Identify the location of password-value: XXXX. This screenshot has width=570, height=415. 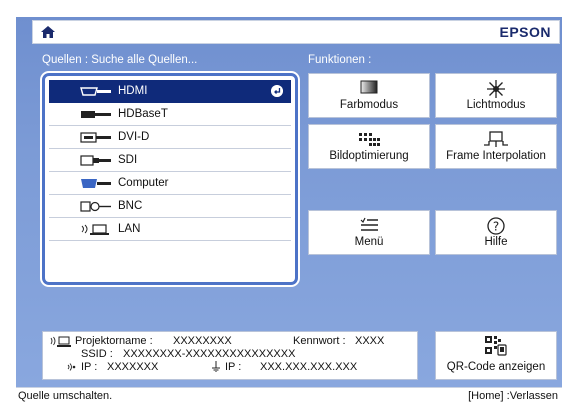
(370, 341).